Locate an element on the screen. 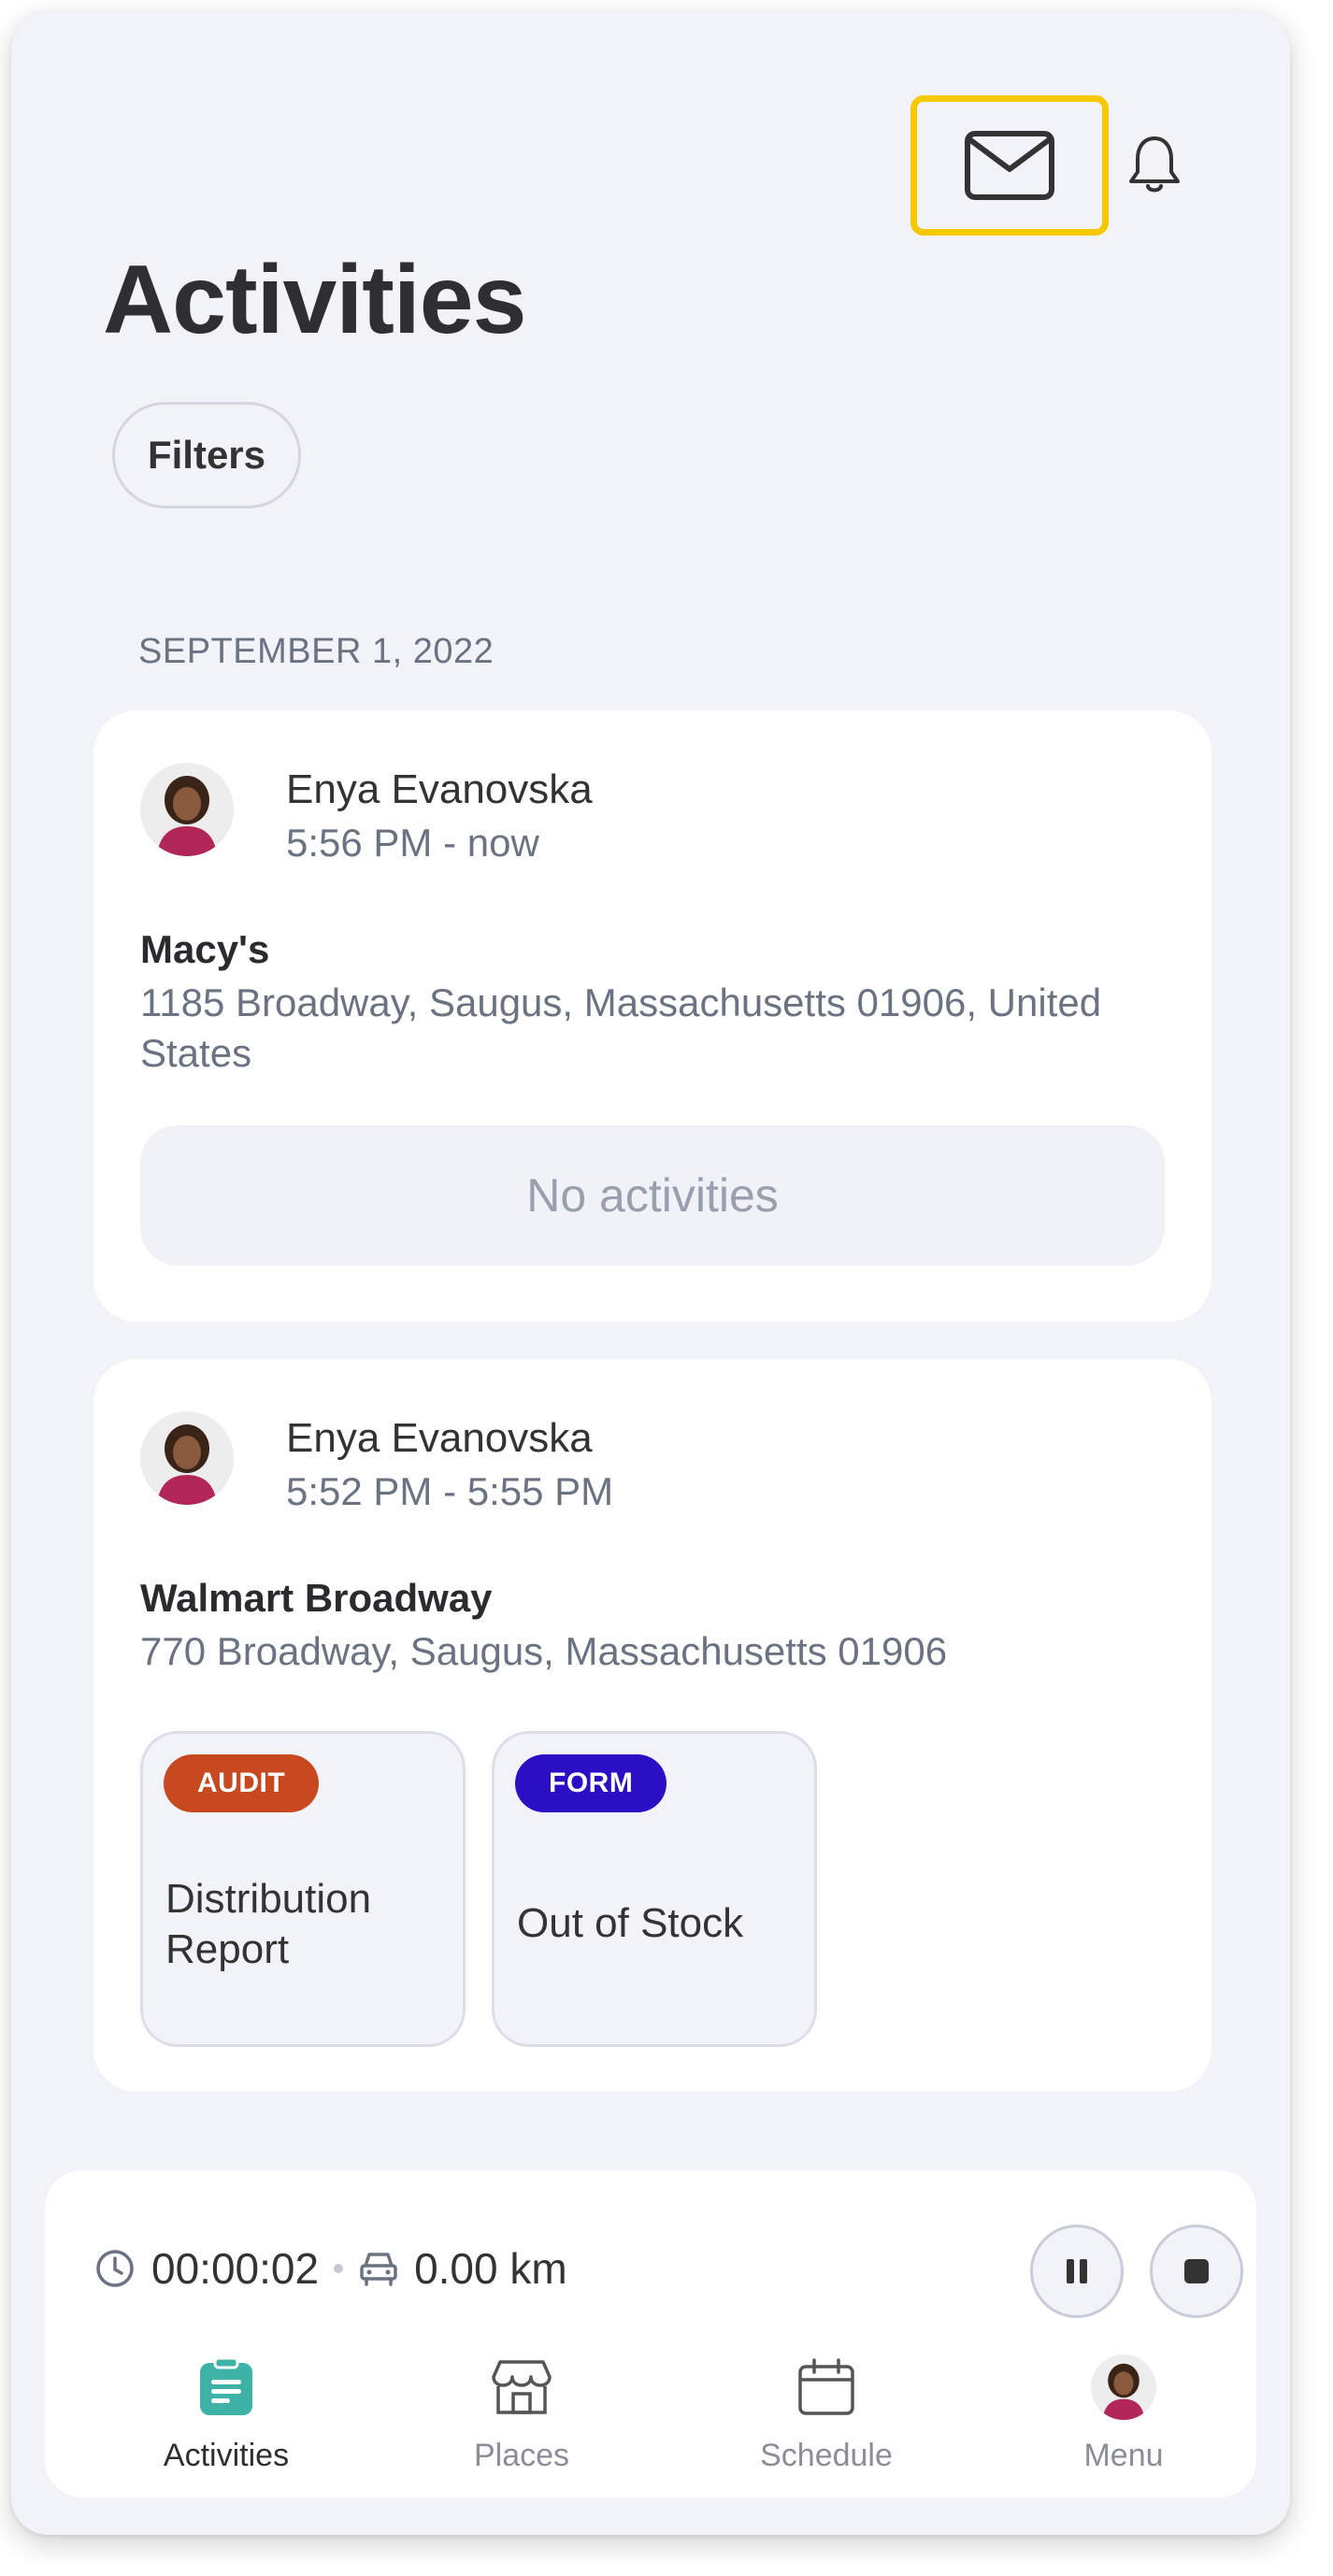 This screenshot has width=1333, height=2576. top-bar is located at coordinates (650, 165).